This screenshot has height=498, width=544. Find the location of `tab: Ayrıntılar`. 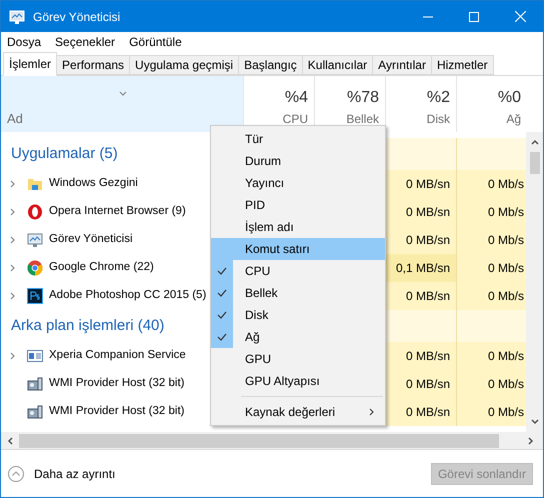

tab: Ayrıntılar is located at coordinates (402, 65).